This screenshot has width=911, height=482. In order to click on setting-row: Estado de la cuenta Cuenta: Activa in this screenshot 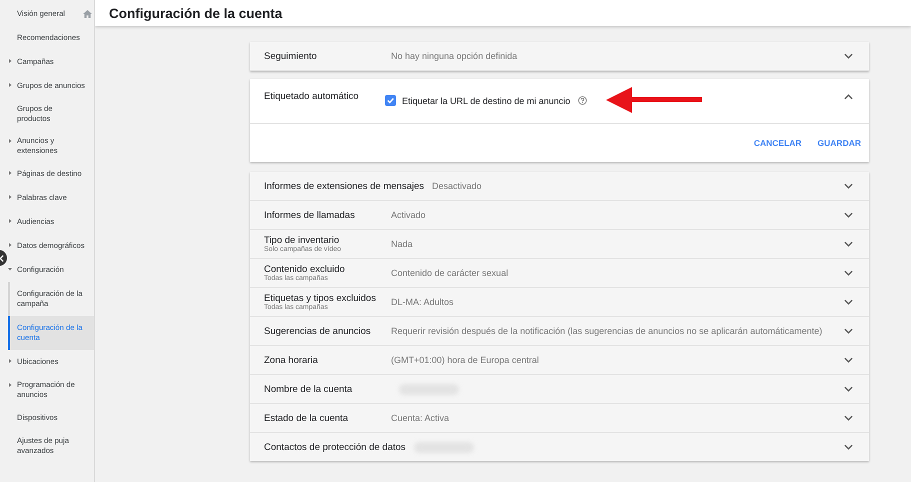, I will do `click(559, 418)`.